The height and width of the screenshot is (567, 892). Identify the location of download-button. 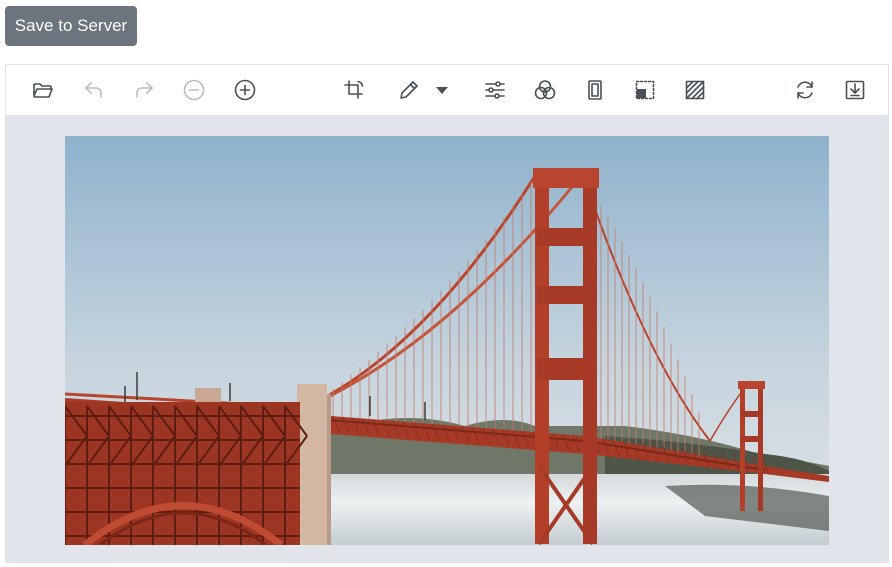
(855, 90).